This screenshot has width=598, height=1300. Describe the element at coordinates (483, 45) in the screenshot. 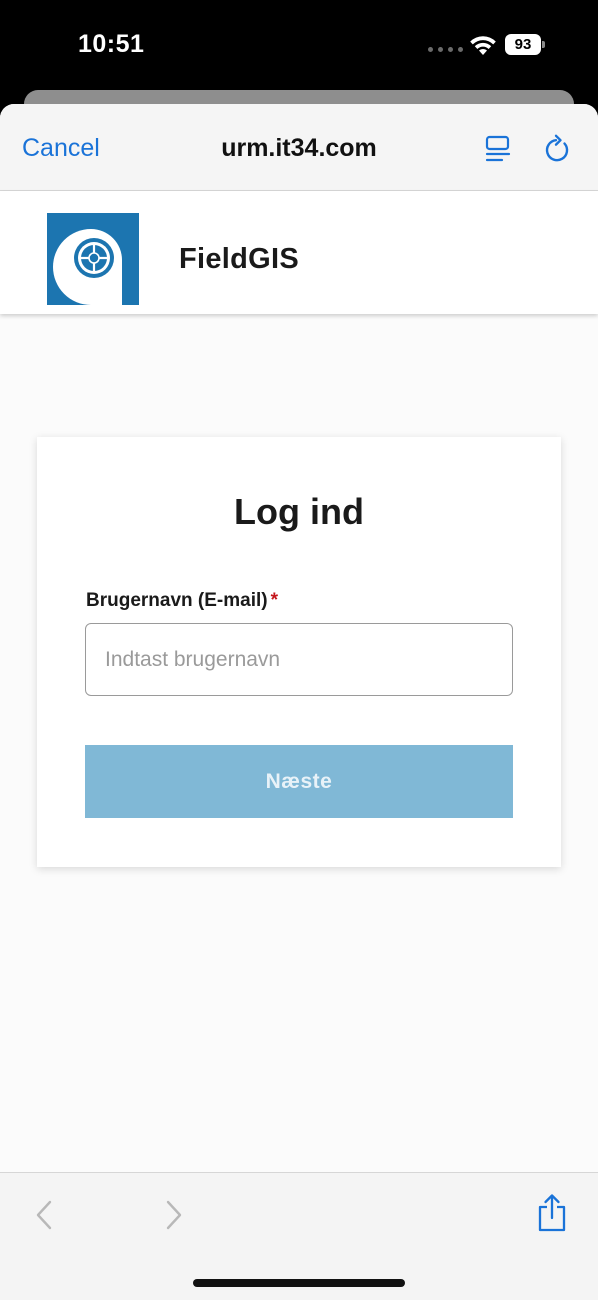

I see `wifi-icon` at that location.